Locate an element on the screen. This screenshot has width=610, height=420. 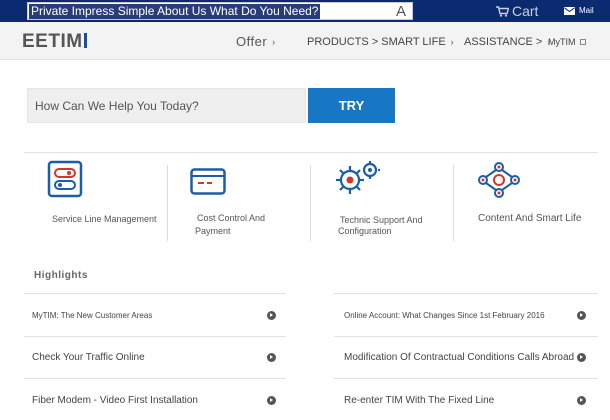
highlight-label: Re-enter TIM With The Fixed Line is located at coordinates (419, 400).